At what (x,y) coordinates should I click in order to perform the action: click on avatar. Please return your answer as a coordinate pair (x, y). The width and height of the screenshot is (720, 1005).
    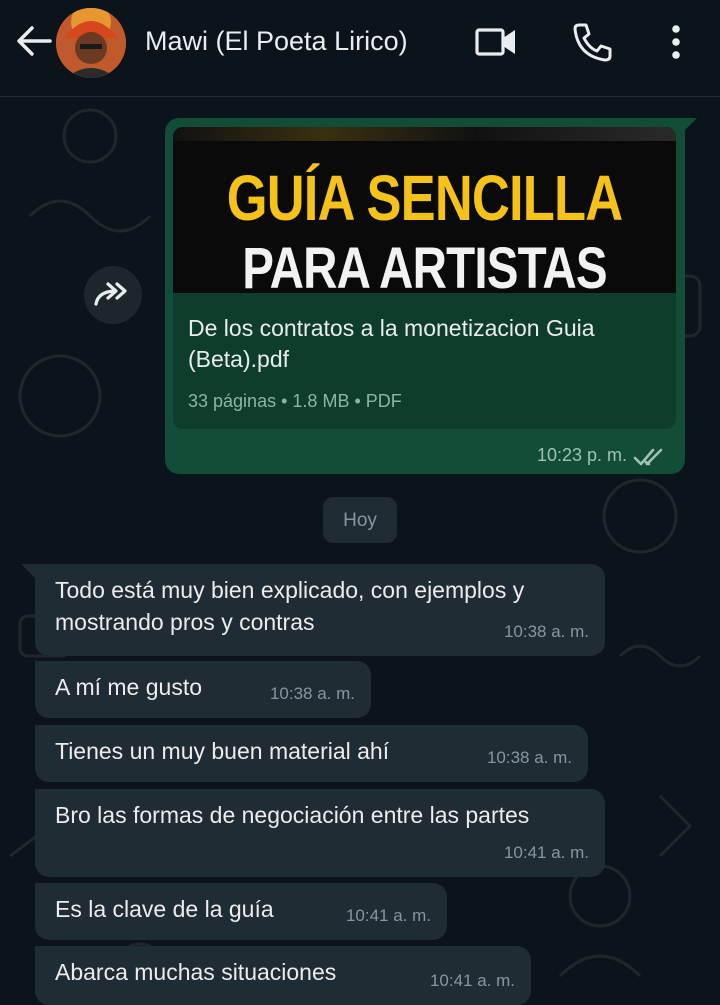
    Looking at the image, I should click on (91, 43).